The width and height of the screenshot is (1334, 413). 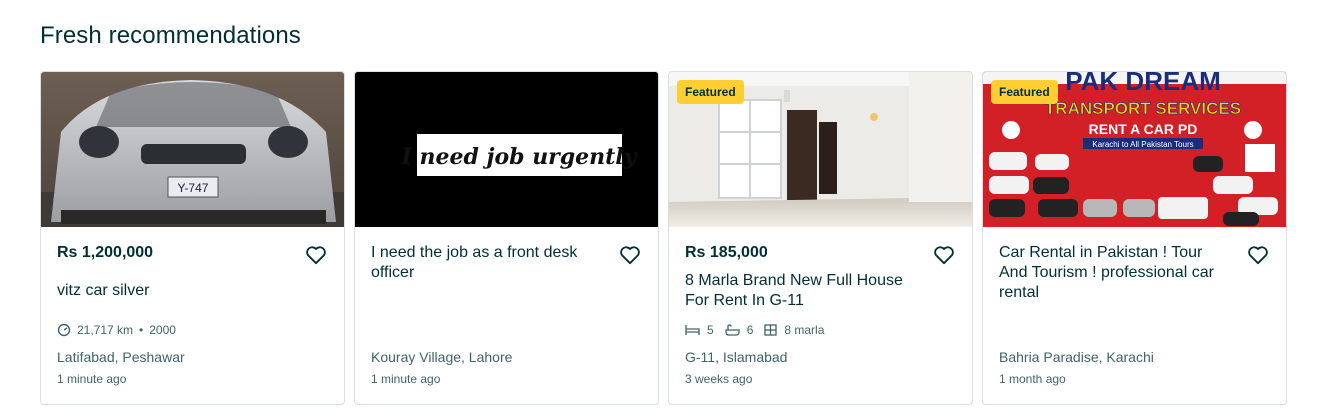 What do you see at coordinates (820, 149) in the screenshot?
I see `listing-image: Featured` at bounding box center [820, 149].